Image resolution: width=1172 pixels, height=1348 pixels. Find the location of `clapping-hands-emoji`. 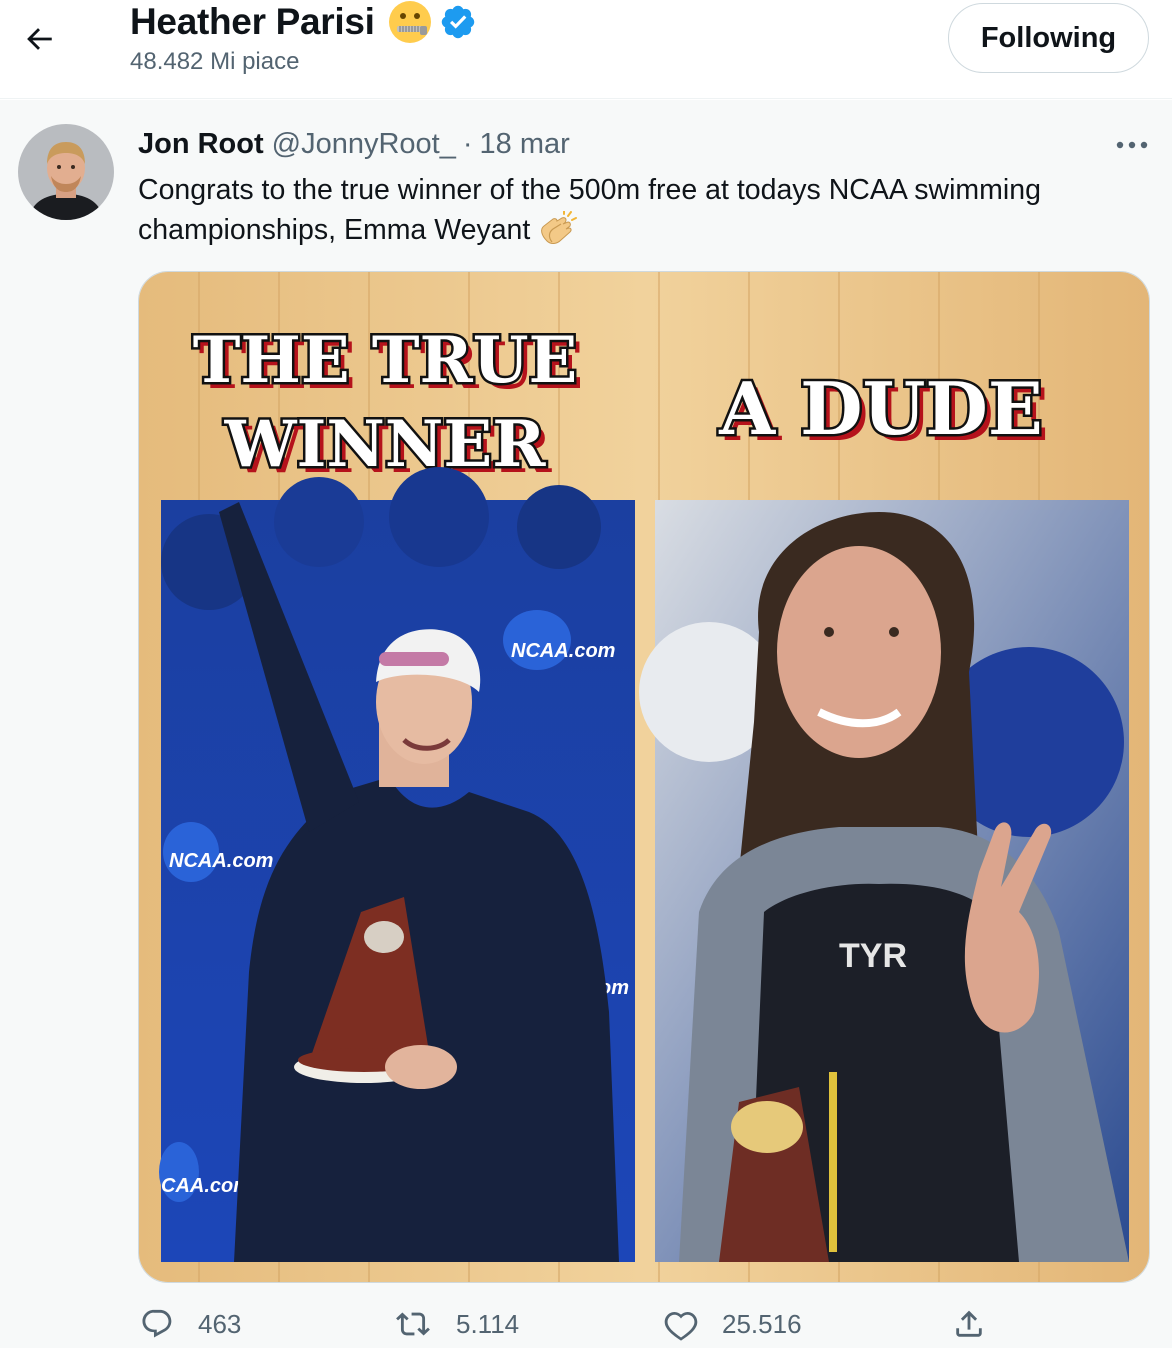

clapping-hands-emoji is located at coordinates (559, 227).